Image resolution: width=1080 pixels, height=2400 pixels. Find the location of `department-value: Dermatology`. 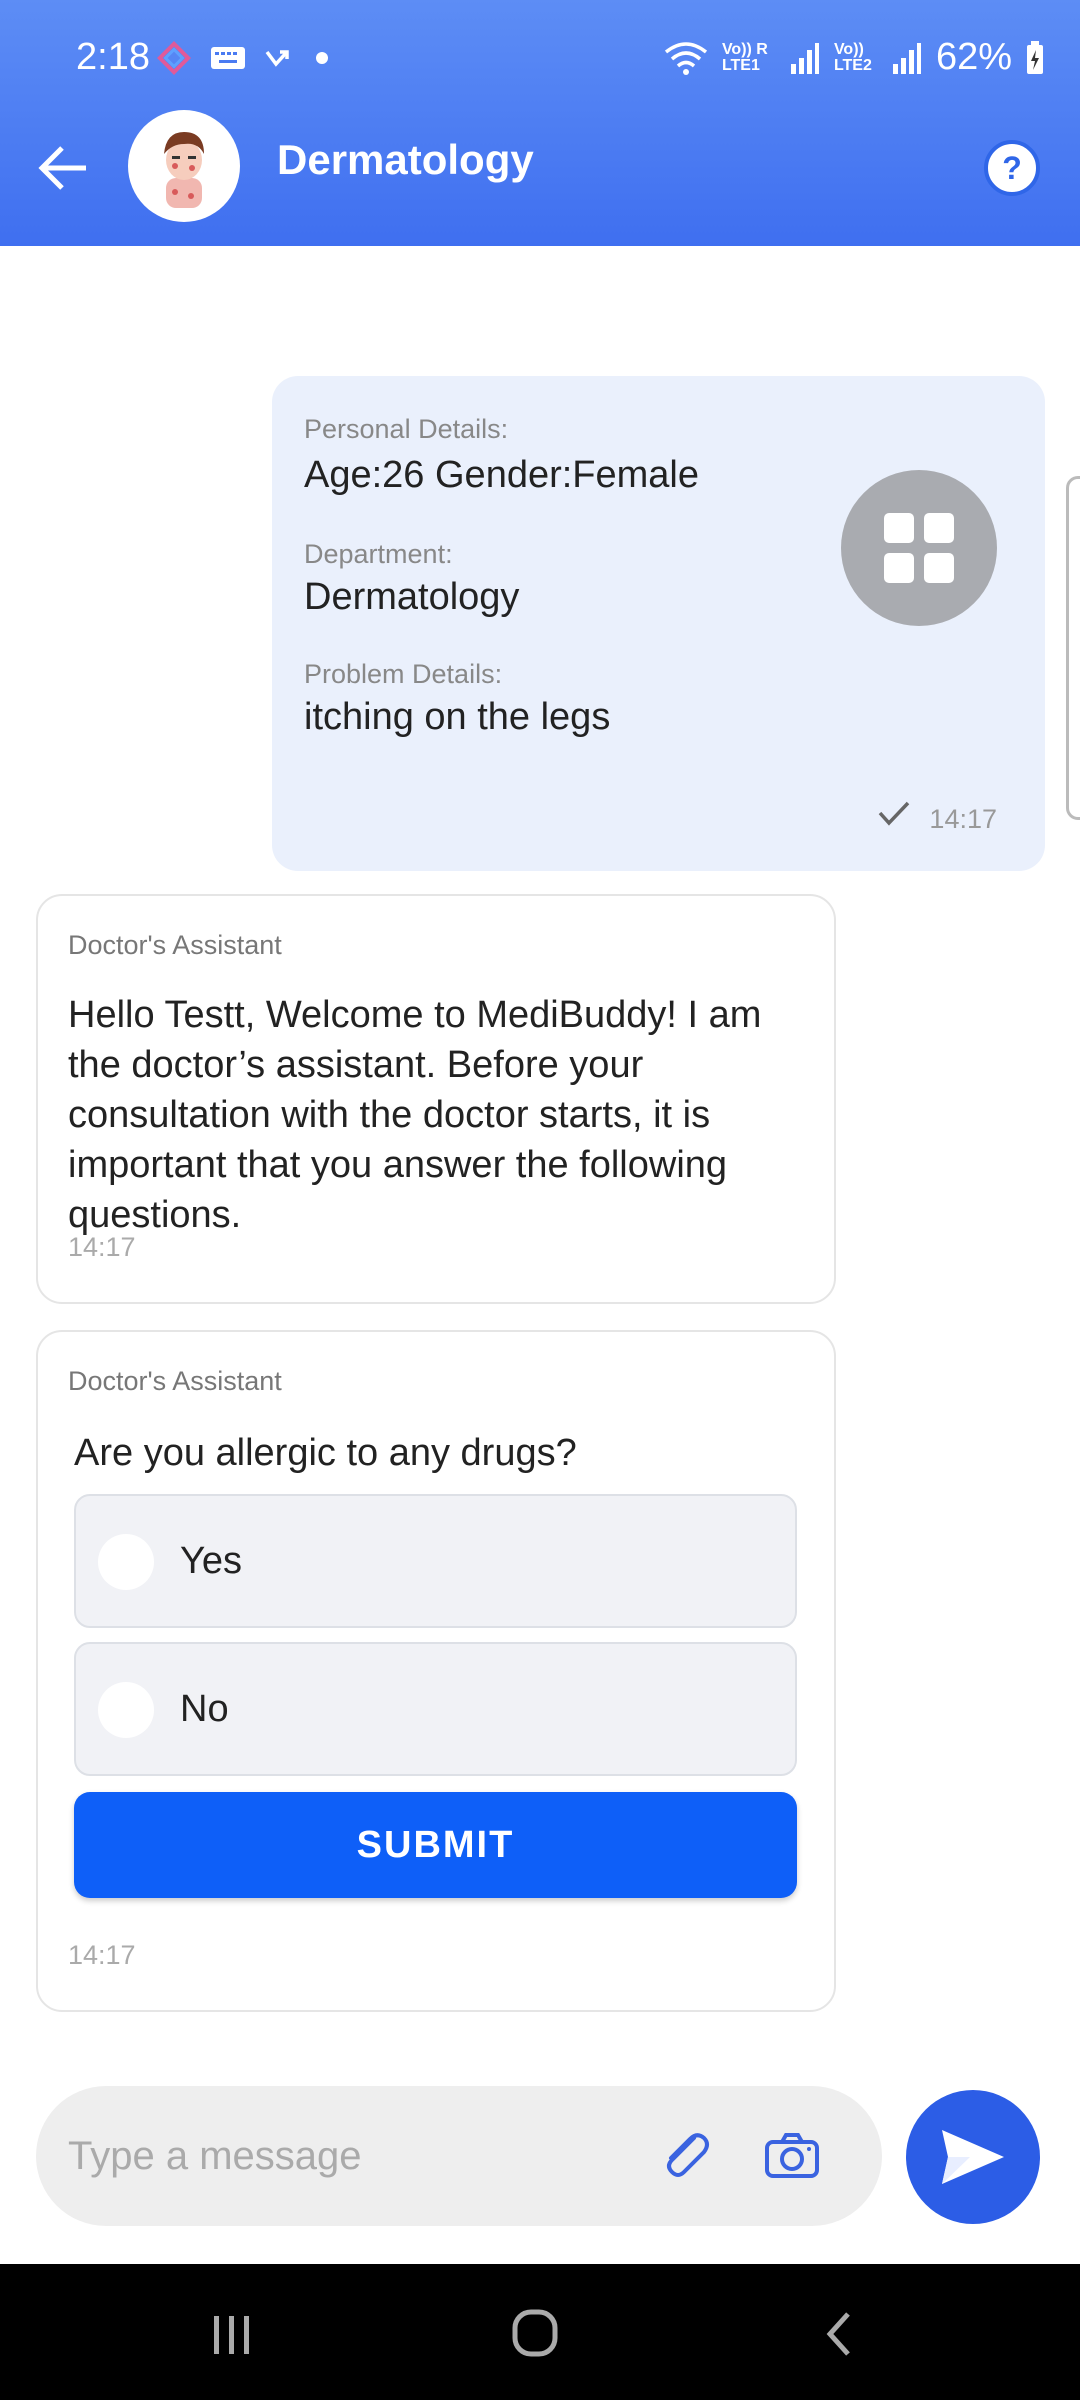

department-value: Dermatology is located at coordinates (412, 597).